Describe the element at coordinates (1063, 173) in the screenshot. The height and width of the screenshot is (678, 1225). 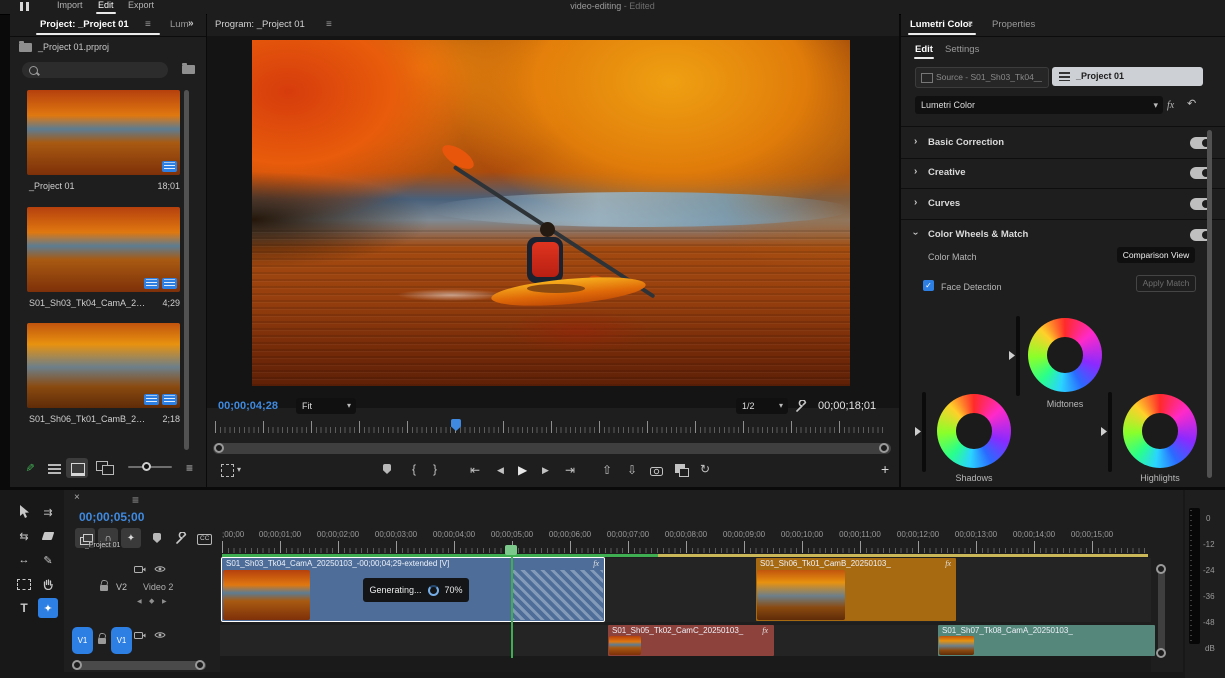
I see `section-creative: › Creative` at that location.